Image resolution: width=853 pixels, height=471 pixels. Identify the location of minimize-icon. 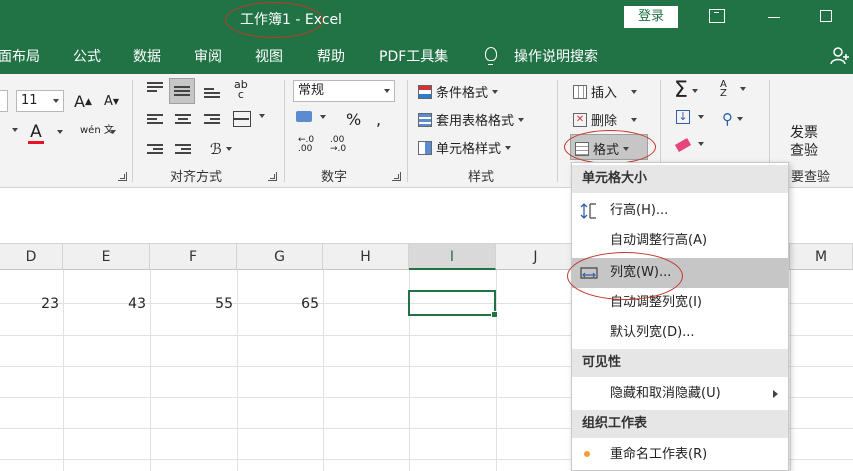
(776, 16).